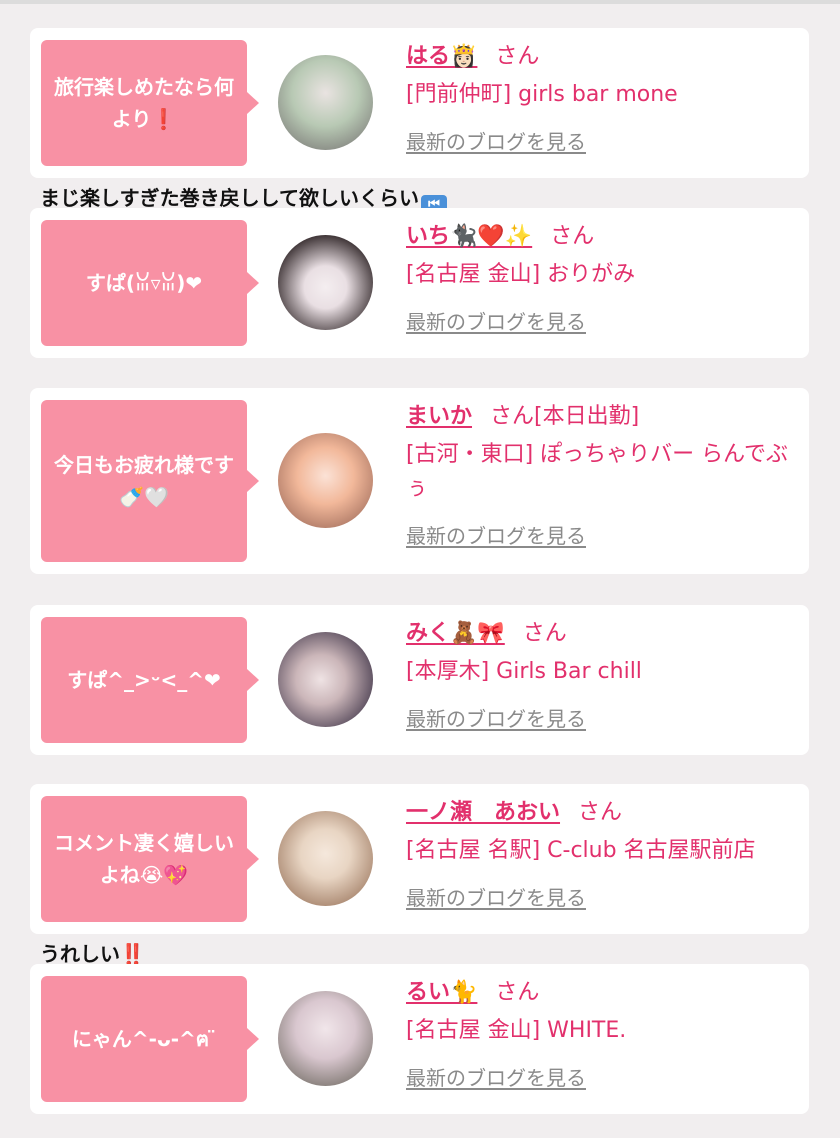 The image size is (840, 1138). What do you see at coordinates (150, 1039) in the screenshot?
I see `message-bubble: にゃん^-ᴗ-^ฅ ̈` at bounding box center [150, 1039].